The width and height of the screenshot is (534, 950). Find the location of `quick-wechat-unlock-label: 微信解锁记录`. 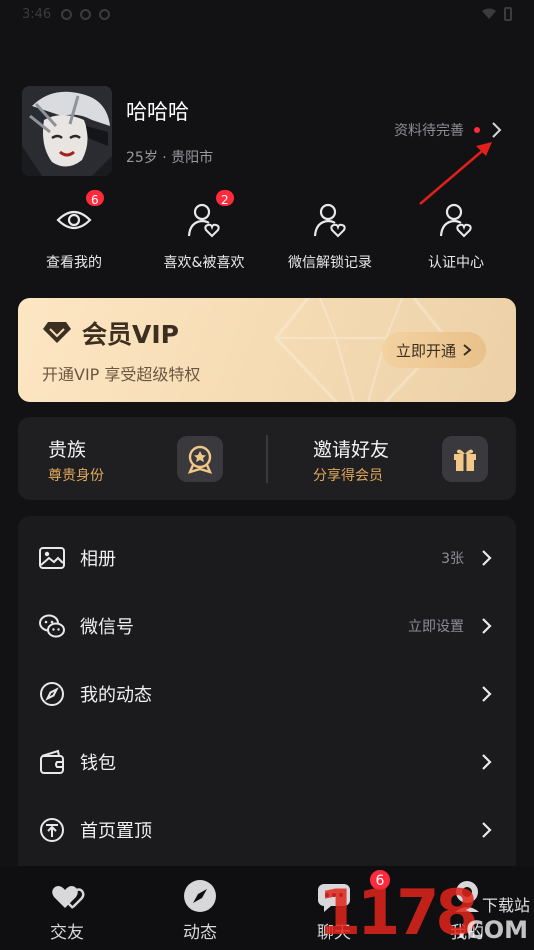

quick-wechat-unlock-label: 微信解锁记录 is located at coordinates (330, 263).